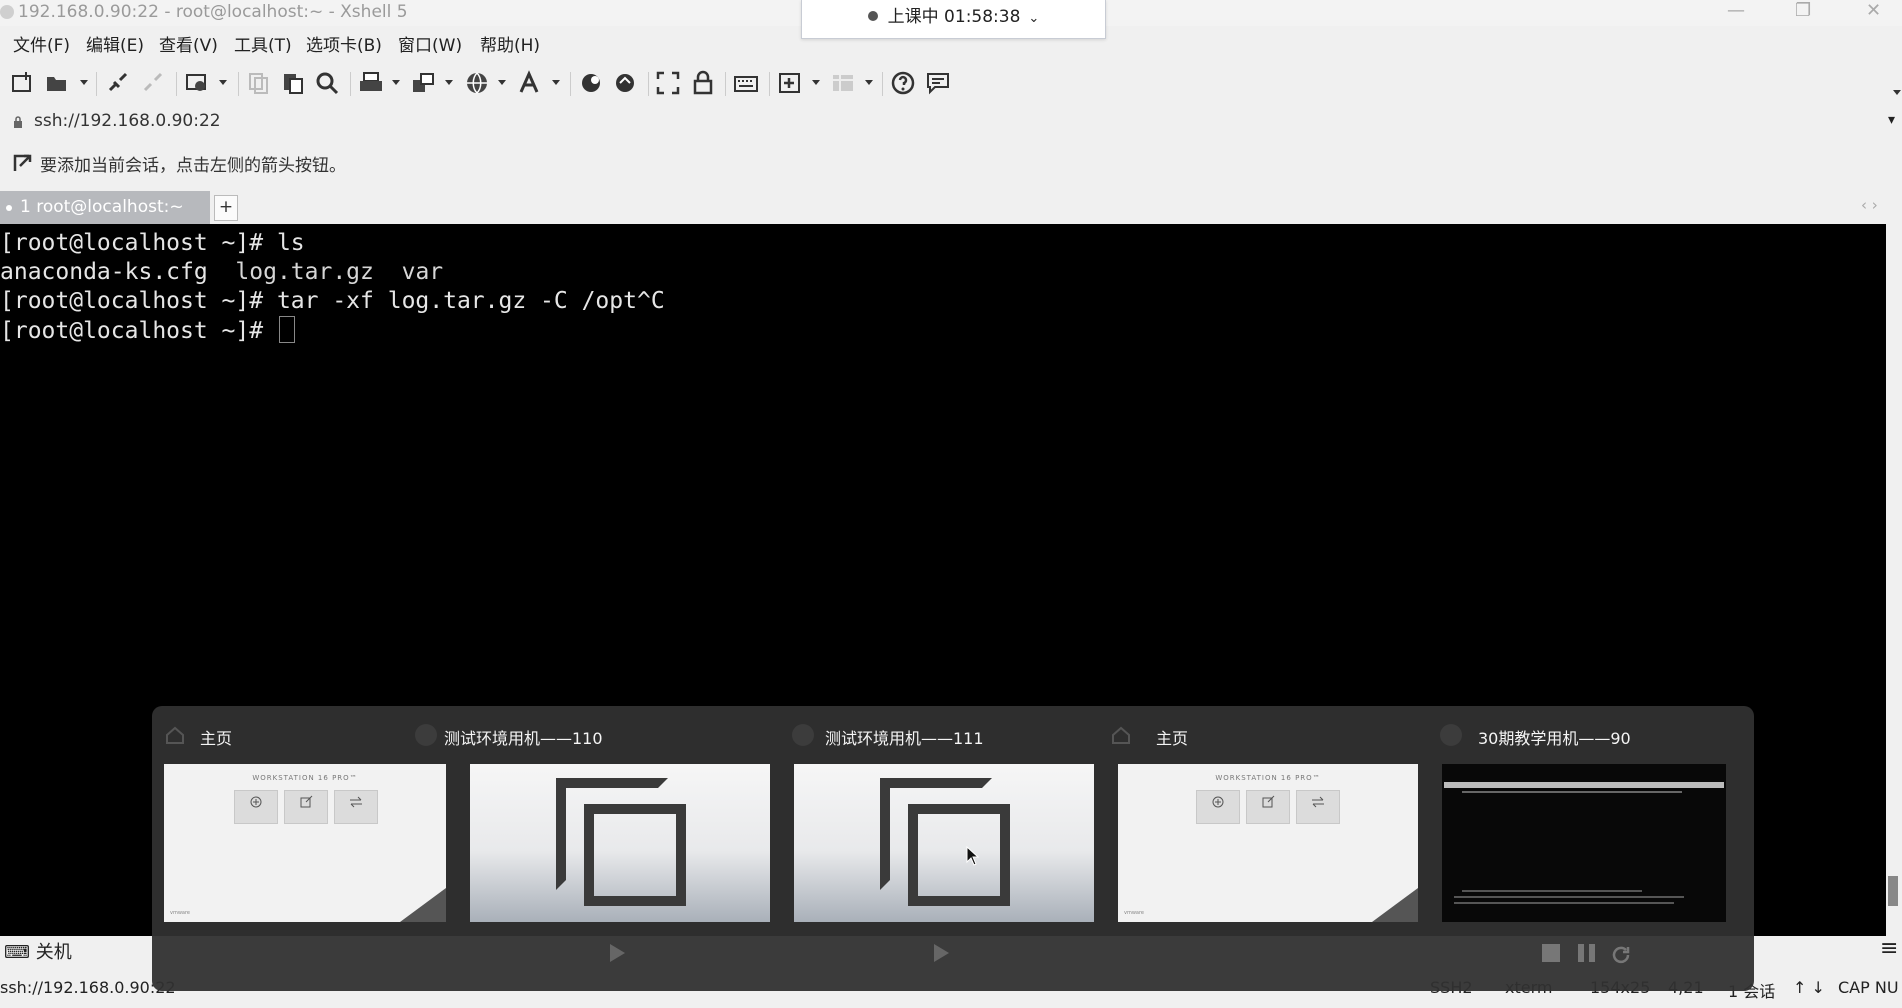 The height and width of the screenshot is (1008, 1902). I want to click on toolbar, so click(951, 84).